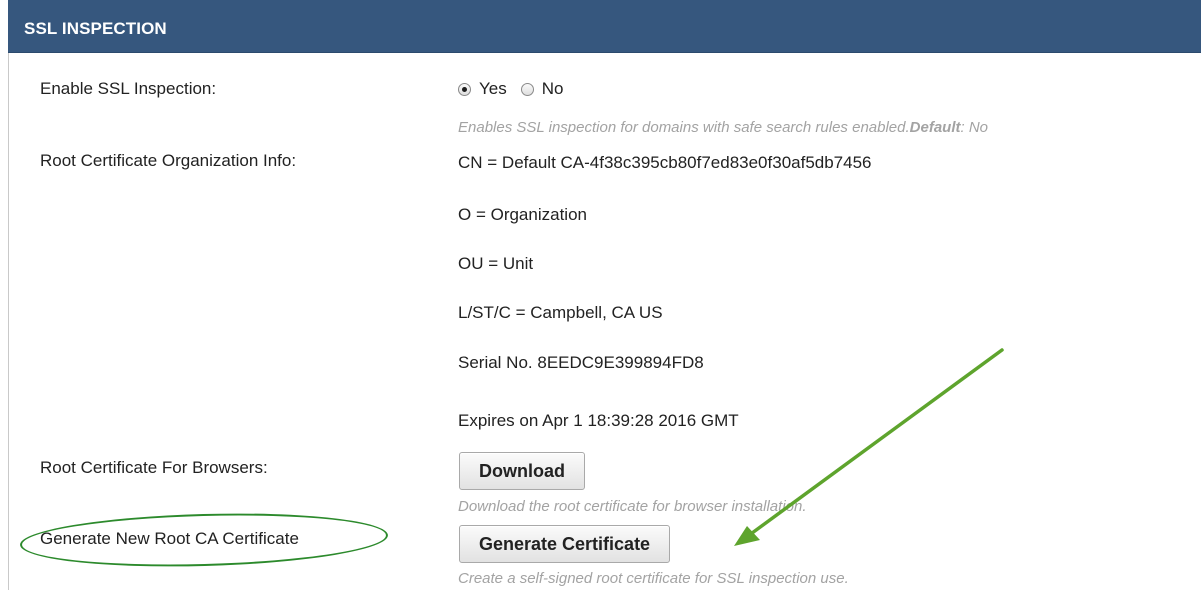  Describe the element at coordinates (869, 447) in the screenshot. I see `annotation-arrow-icon` at that location.